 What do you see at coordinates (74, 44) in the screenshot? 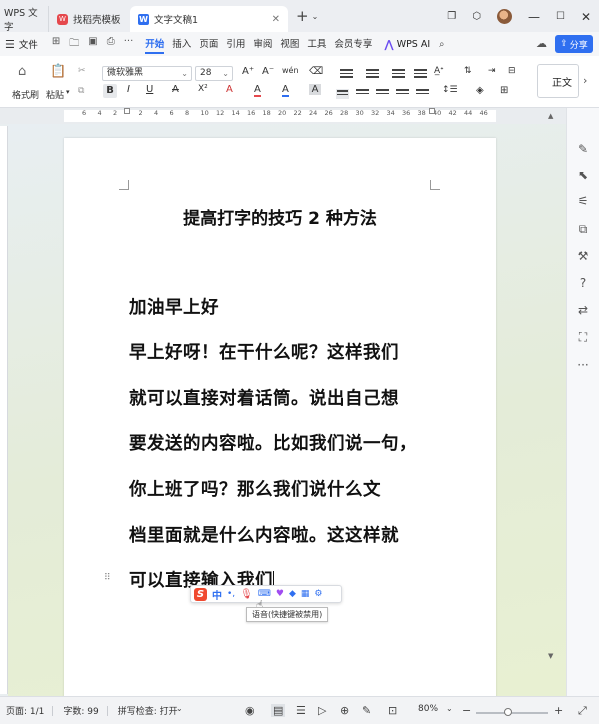
I see `open-icon: 🗀` at bounding box center [74, 44].